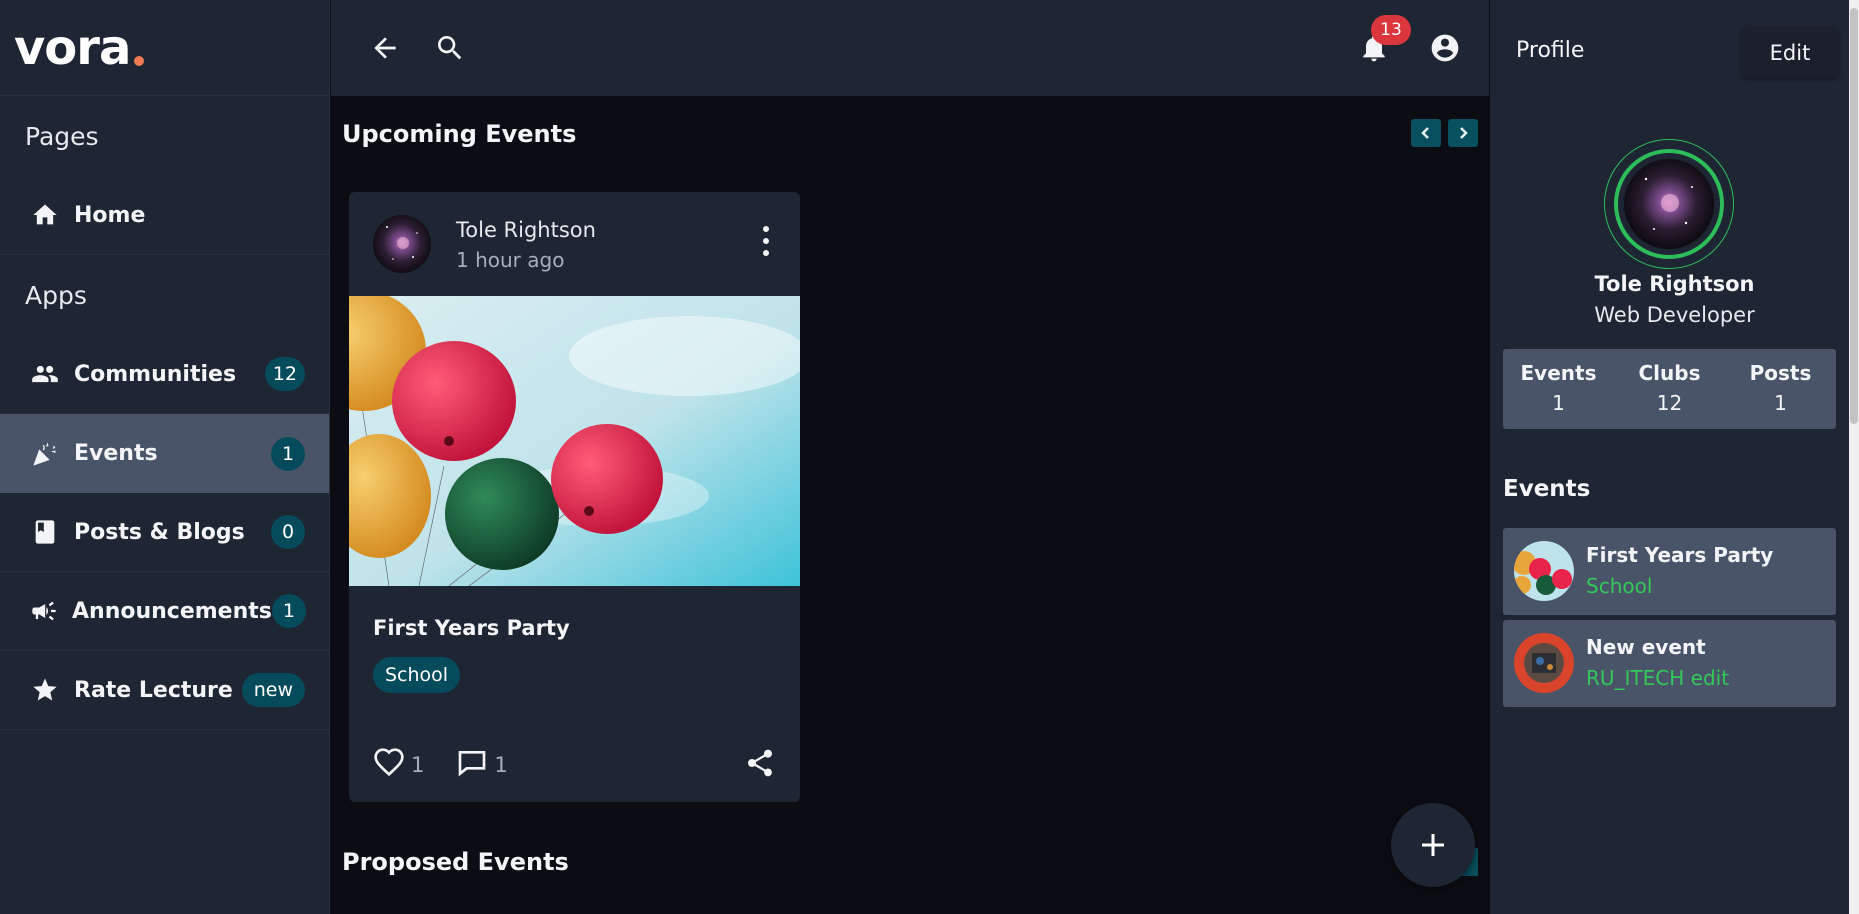 Image resolution: width=1859 pixels, height=914 pixels. I want to click on posts-count-badge: 0, so click(288, 532).